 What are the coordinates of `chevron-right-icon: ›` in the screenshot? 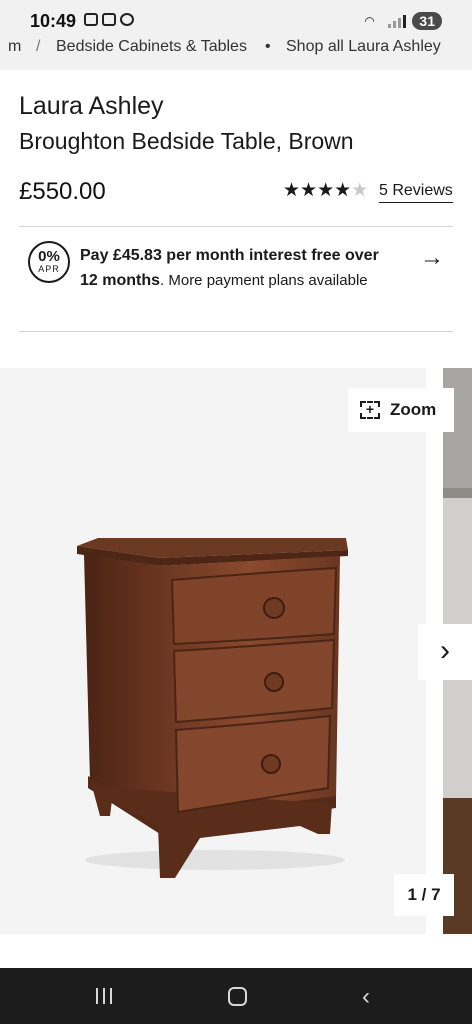 It's located at (445, 650).